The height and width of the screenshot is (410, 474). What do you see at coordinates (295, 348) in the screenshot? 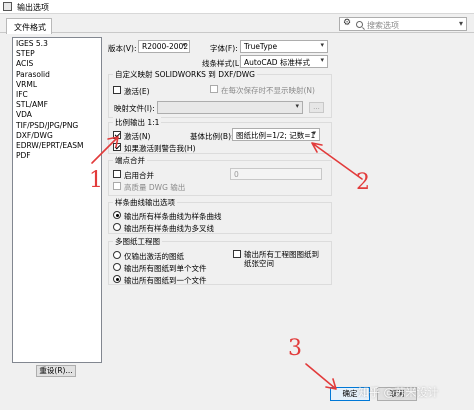
I see `annotation-3: 3` at bounding box center [295, 348].